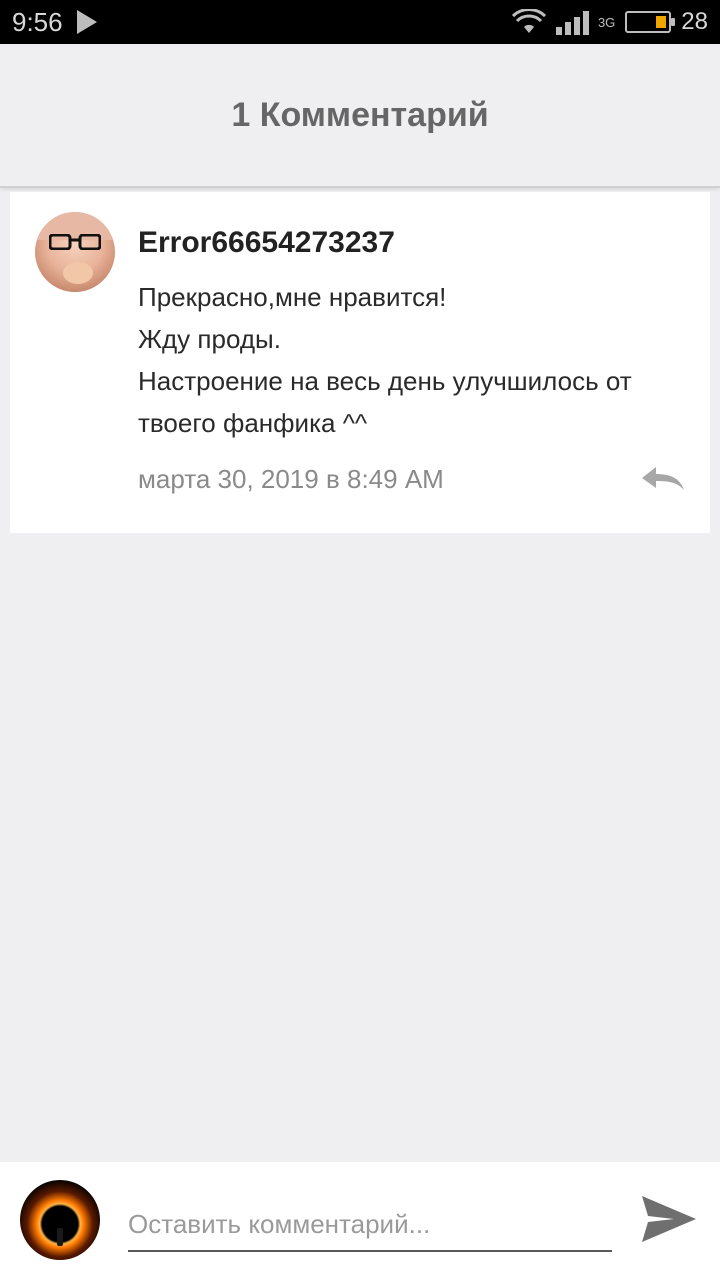  Describe the element at coordinates (606, 22) in the screenshot. I see `network-type: 3G` at that location.